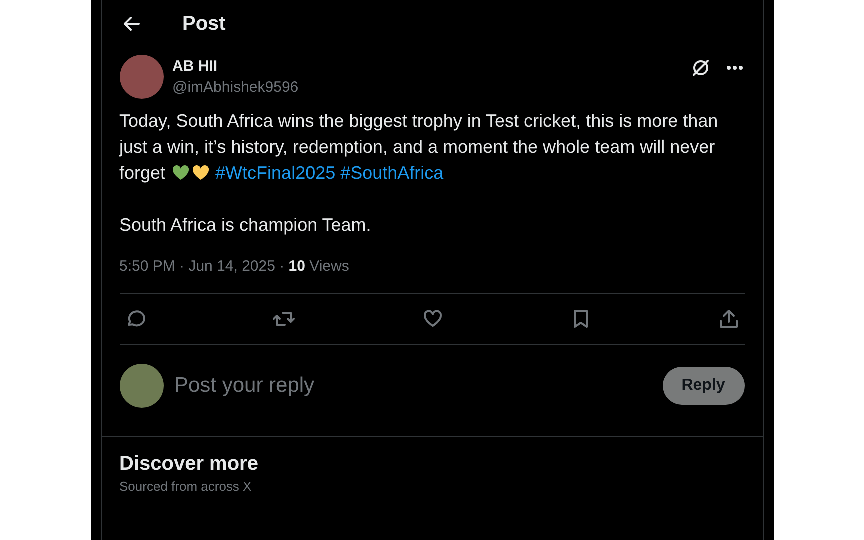 This screenshot has width=864, height=540. What do you see at coordinates (236, 87) in the screenshot?
I see `author-handle: @imAbhishek9596` at bounding box center [236, 87].